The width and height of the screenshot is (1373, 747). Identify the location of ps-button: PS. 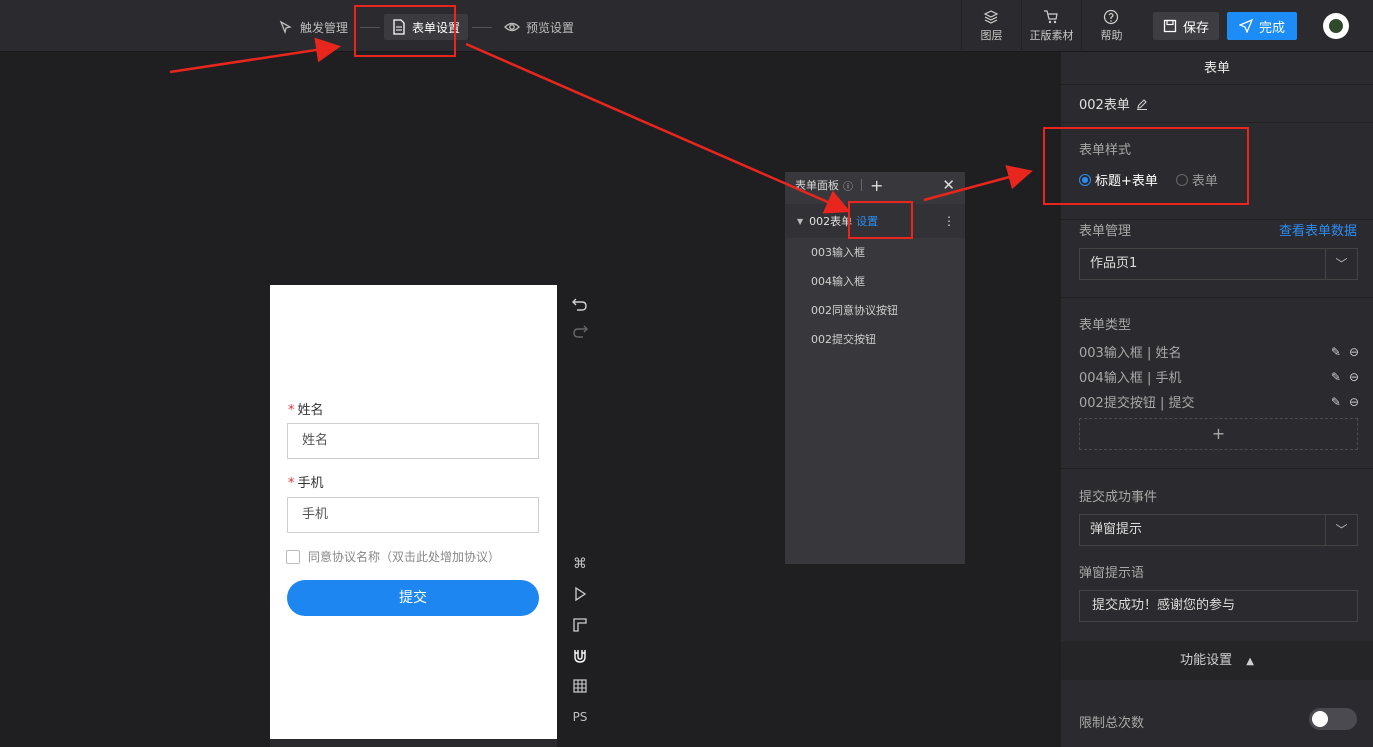
(580, 717).